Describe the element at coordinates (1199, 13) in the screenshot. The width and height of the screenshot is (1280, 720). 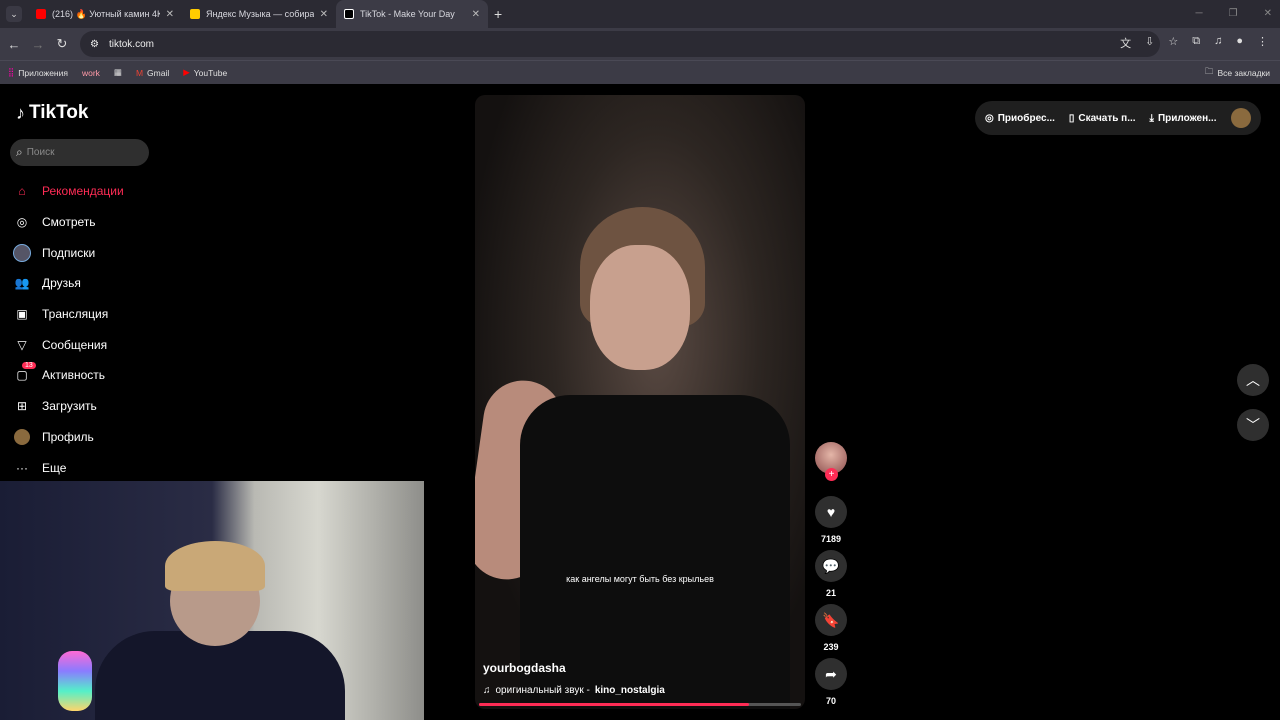
I see `minimize-icon: ─` at that location.